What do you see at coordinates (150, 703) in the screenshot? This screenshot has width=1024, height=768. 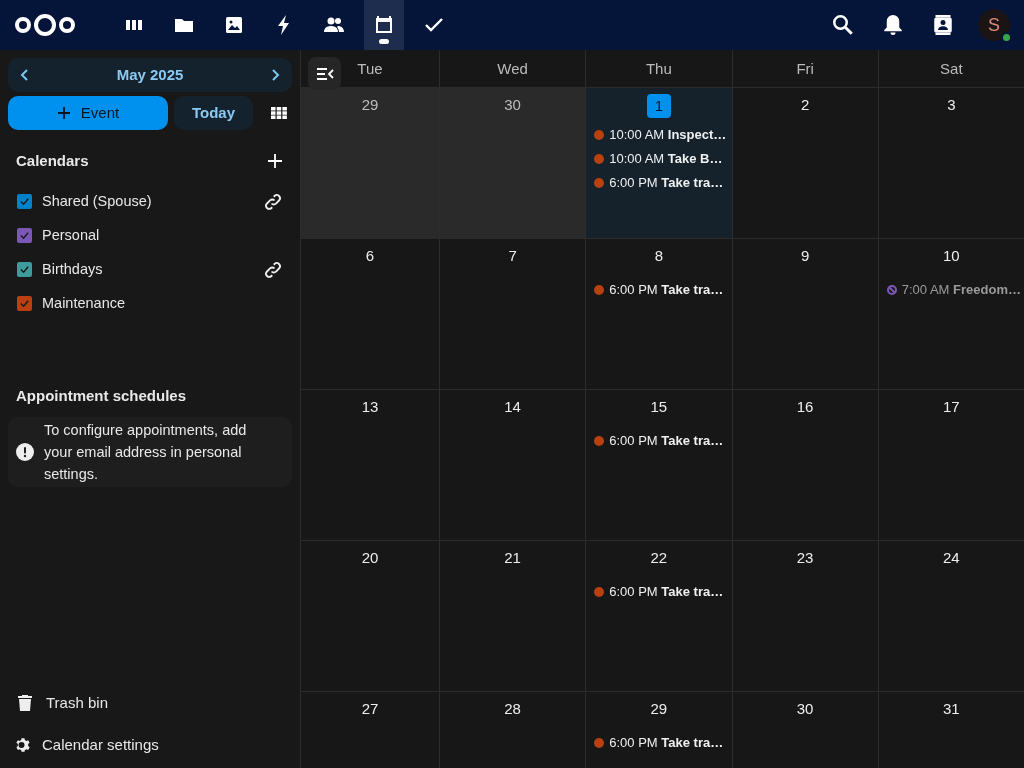 I see `trash-bin-item: Trash bin` at bounding box center [150, 703].